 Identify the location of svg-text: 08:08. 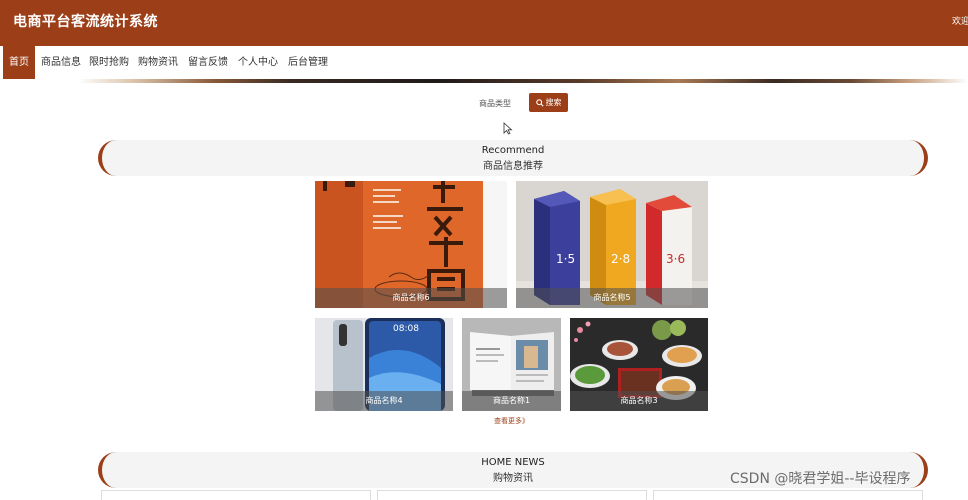
(406, 329).